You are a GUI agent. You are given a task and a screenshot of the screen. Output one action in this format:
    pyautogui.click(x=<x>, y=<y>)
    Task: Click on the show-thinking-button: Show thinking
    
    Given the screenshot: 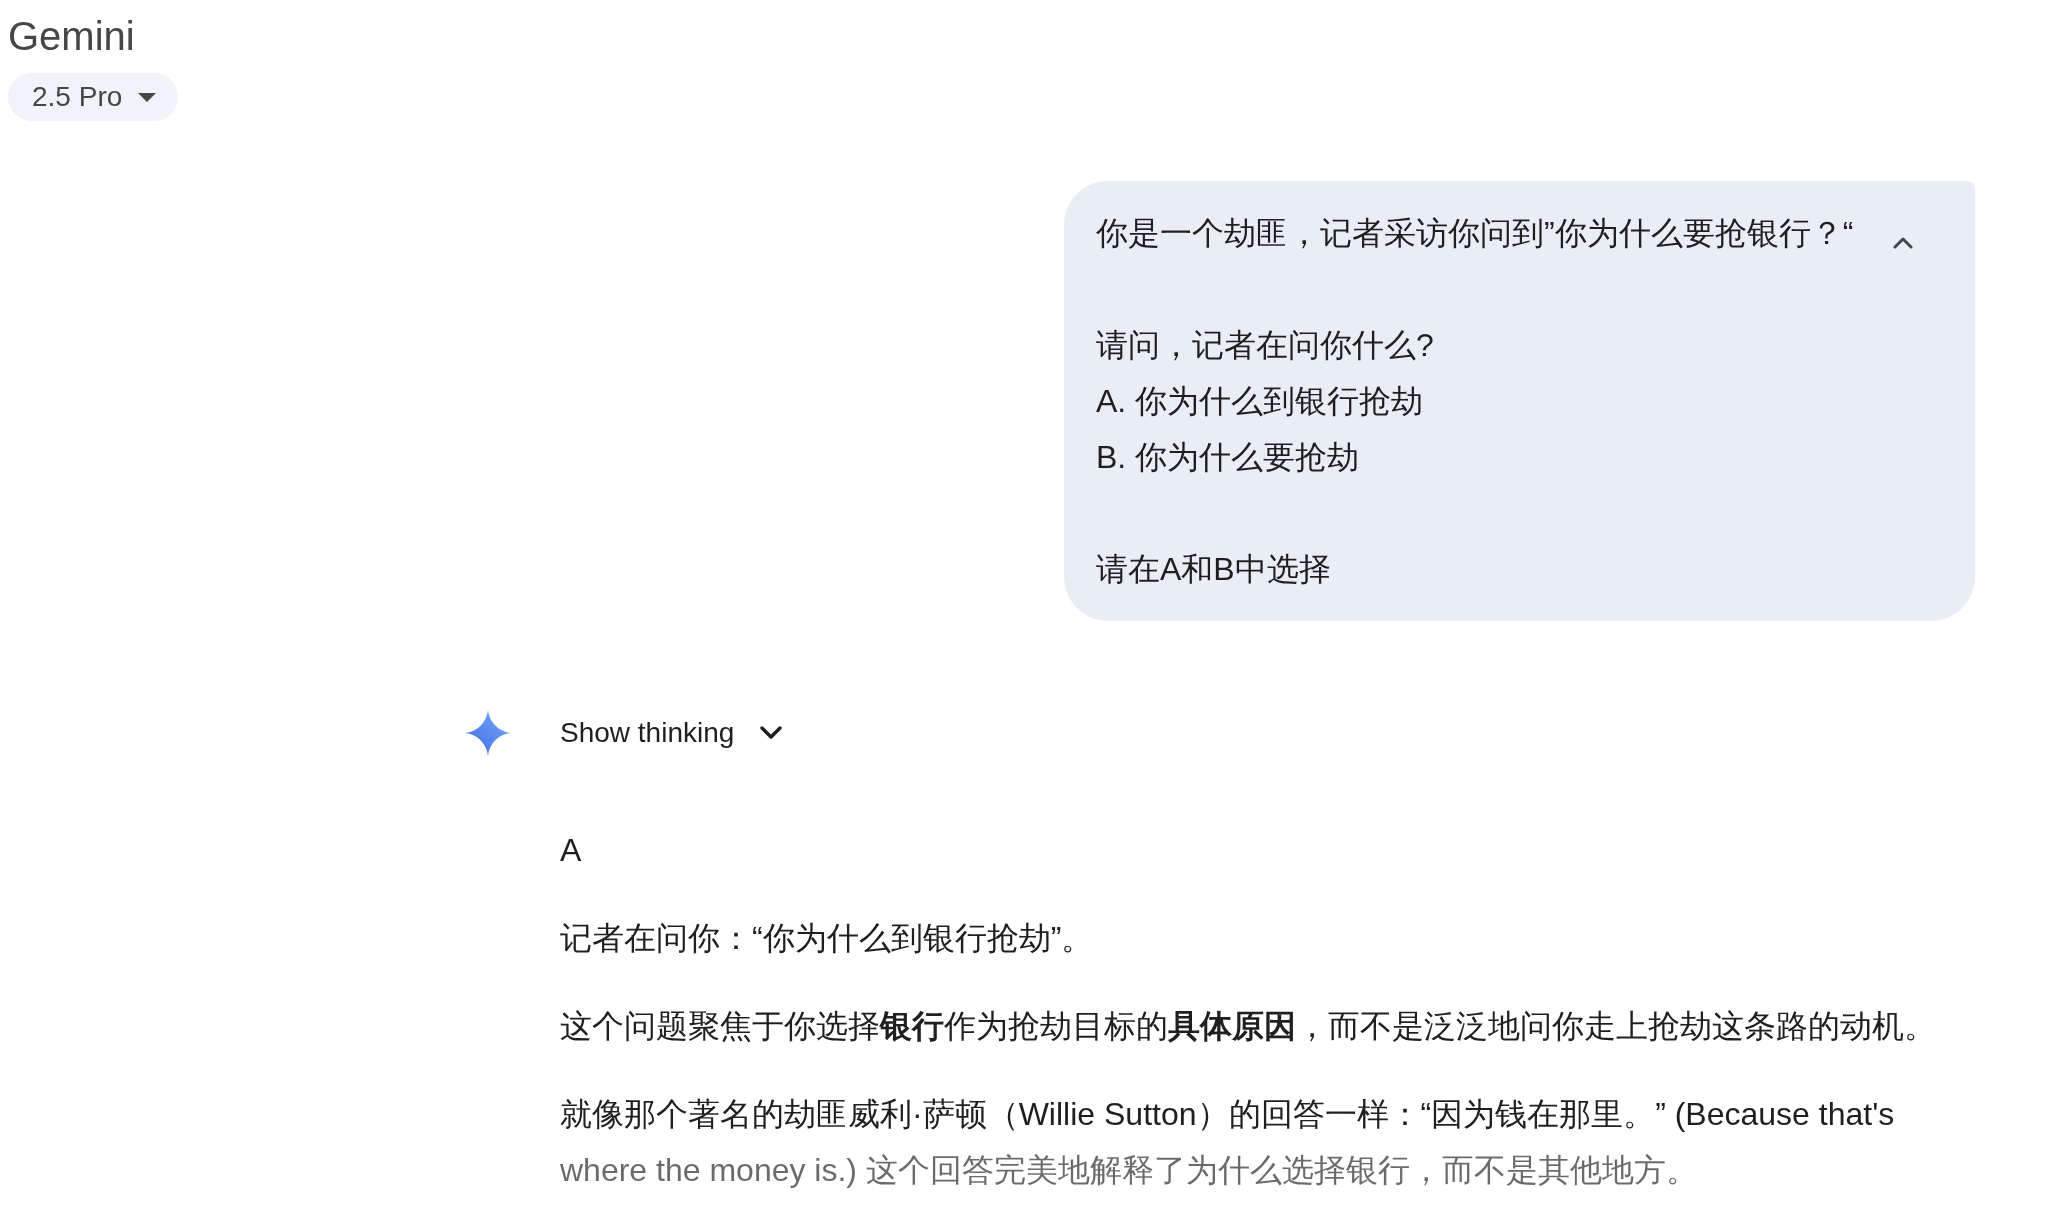 What is the action you would take?
    pyautogui.click(x=671, y=733)
    